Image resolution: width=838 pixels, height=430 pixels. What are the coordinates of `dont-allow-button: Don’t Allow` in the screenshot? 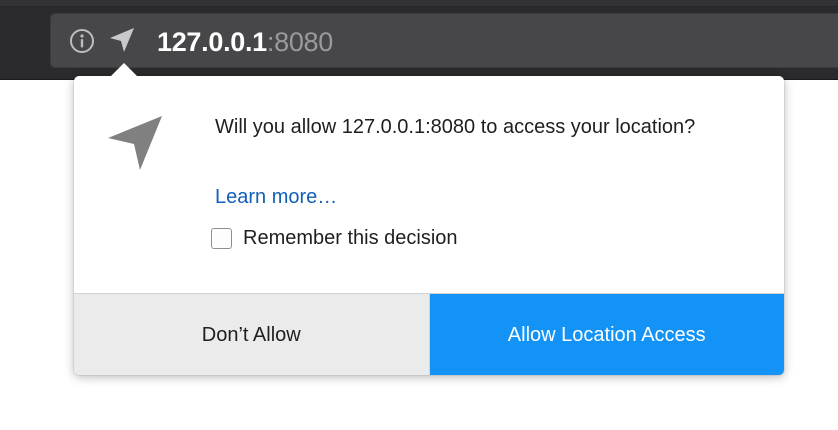 It's located at (252, 334).